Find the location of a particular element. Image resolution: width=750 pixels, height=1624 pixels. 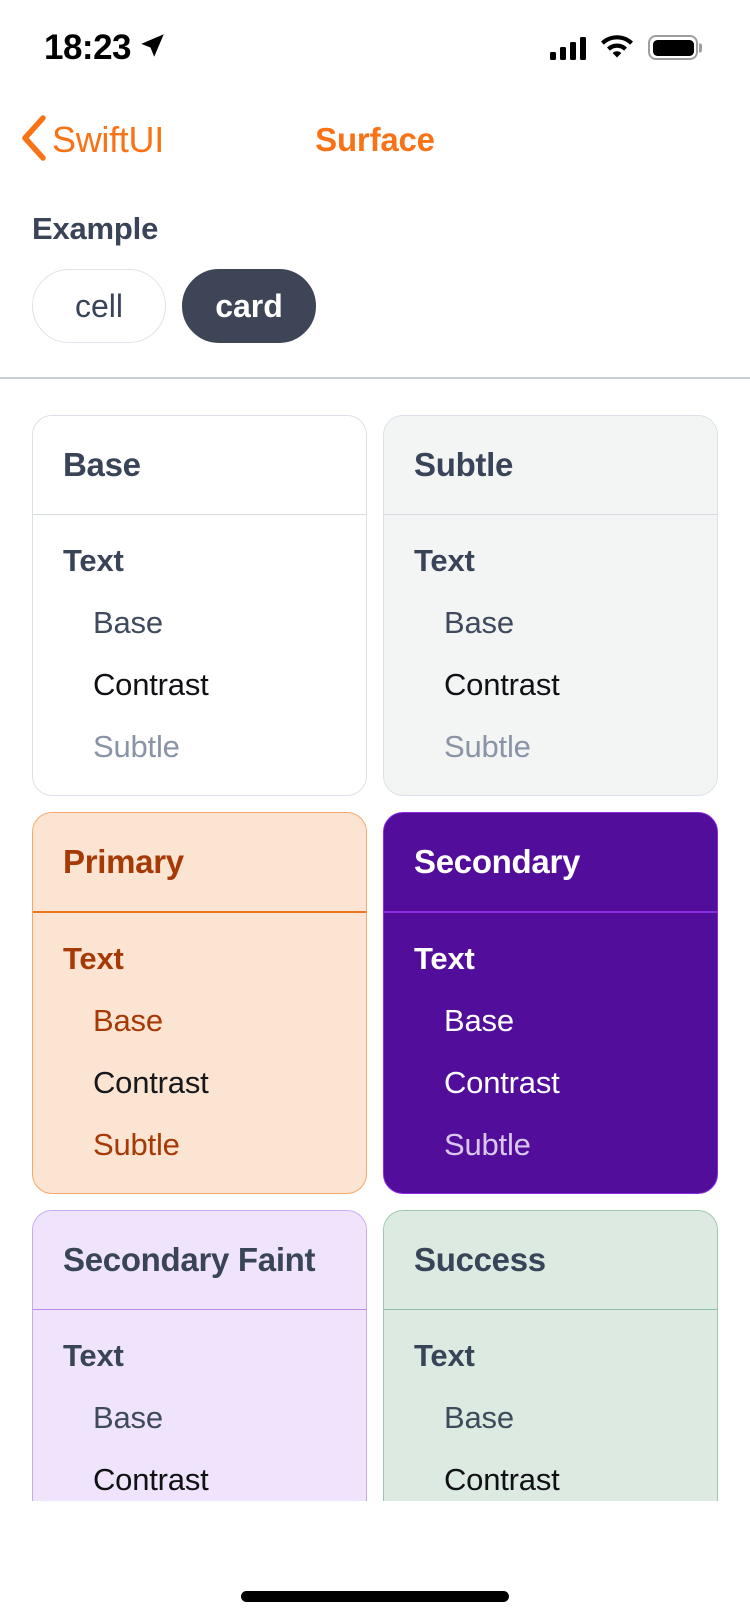

location-arrow-icon is located at coordinates (152, 48).